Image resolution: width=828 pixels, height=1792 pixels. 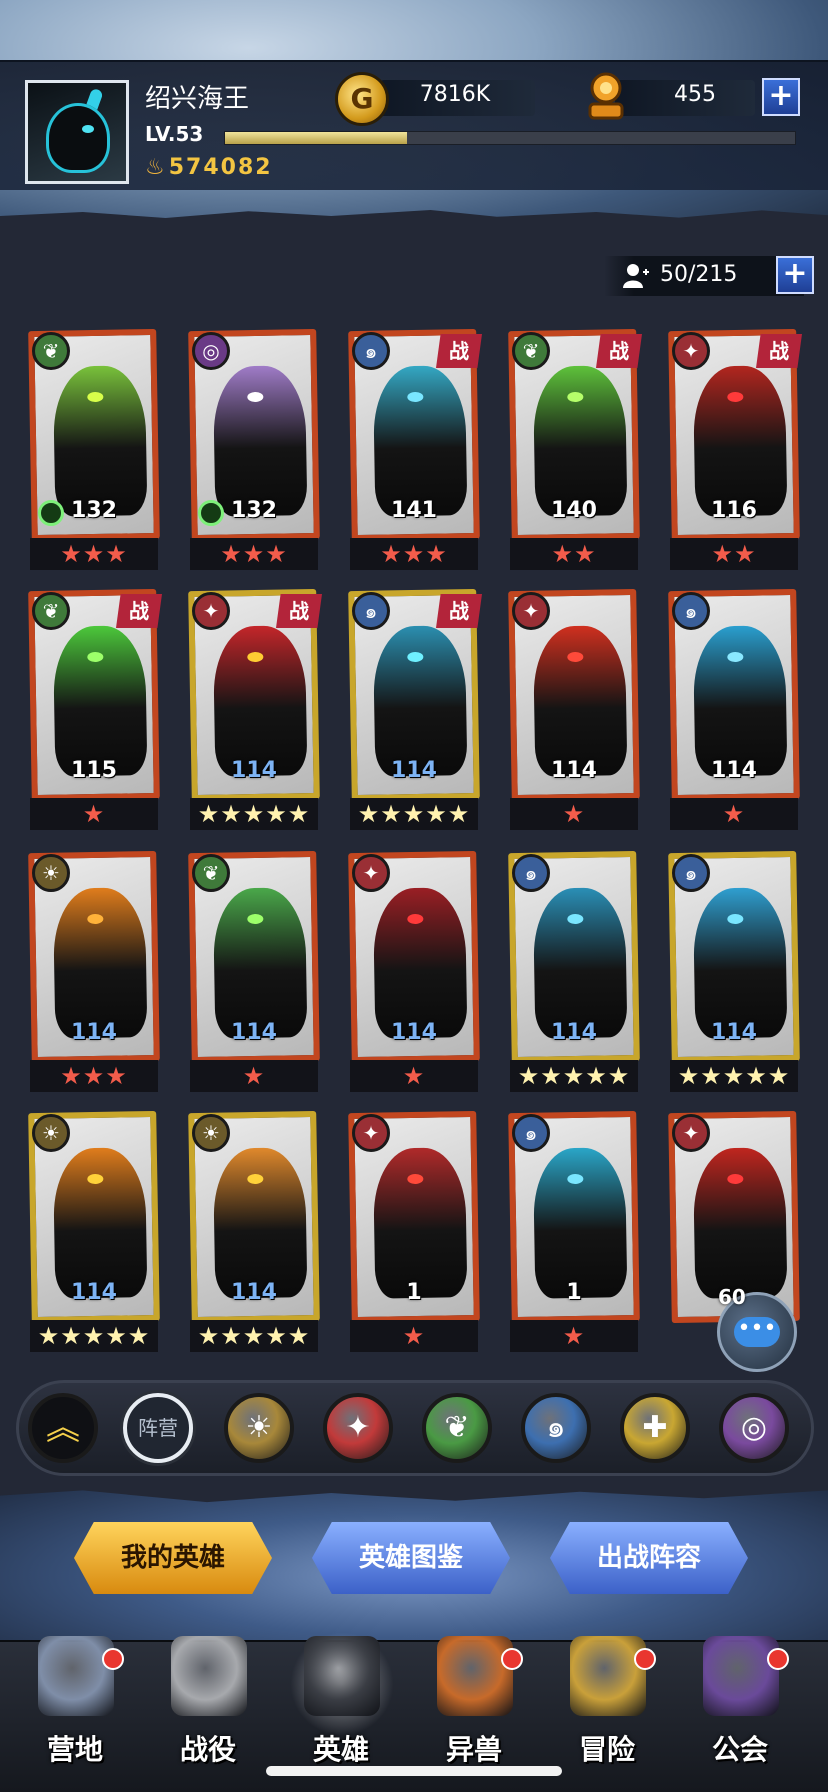 I want to click on hero-card: ☀ 114 ★★★, so click(x=94, y=972).